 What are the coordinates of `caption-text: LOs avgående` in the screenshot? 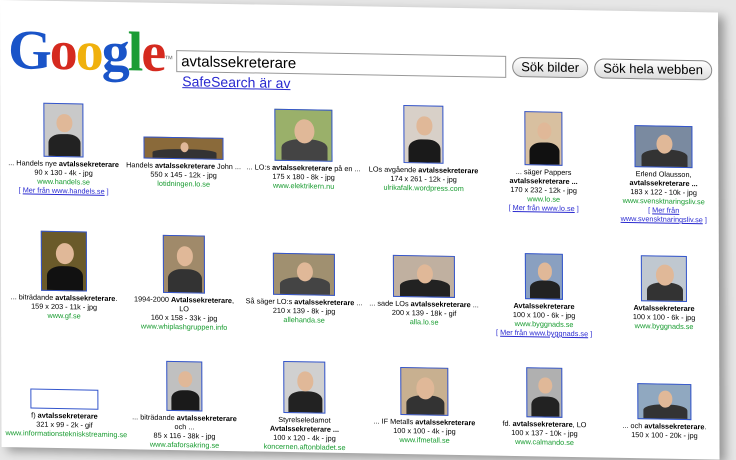 It's located at (394, 169).